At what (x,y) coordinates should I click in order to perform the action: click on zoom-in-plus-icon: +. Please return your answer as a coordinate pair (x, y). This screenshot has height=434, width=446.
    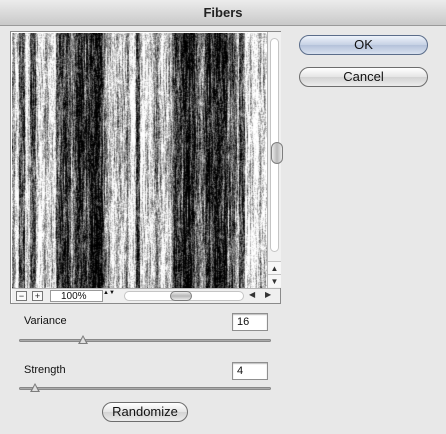
    Looking at the image, I should click on (37, 296).